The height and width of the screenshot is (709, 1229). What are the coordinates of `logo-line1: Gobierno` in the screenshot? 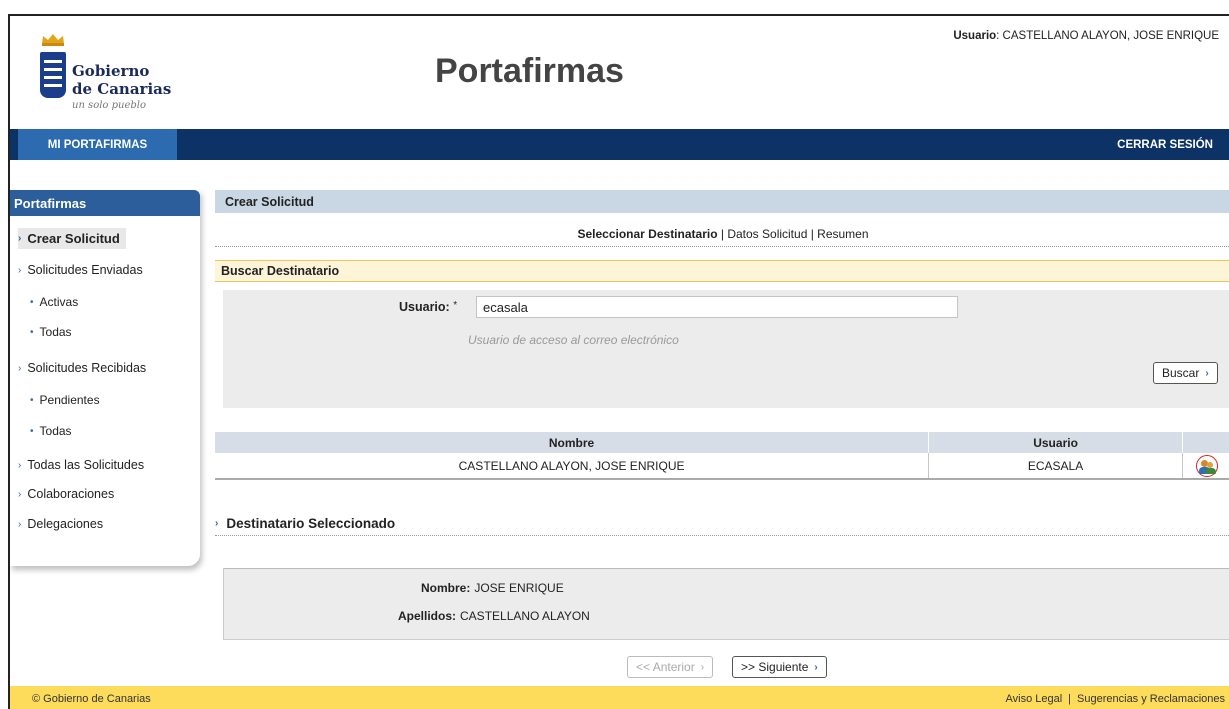 It's located at (111, 71).